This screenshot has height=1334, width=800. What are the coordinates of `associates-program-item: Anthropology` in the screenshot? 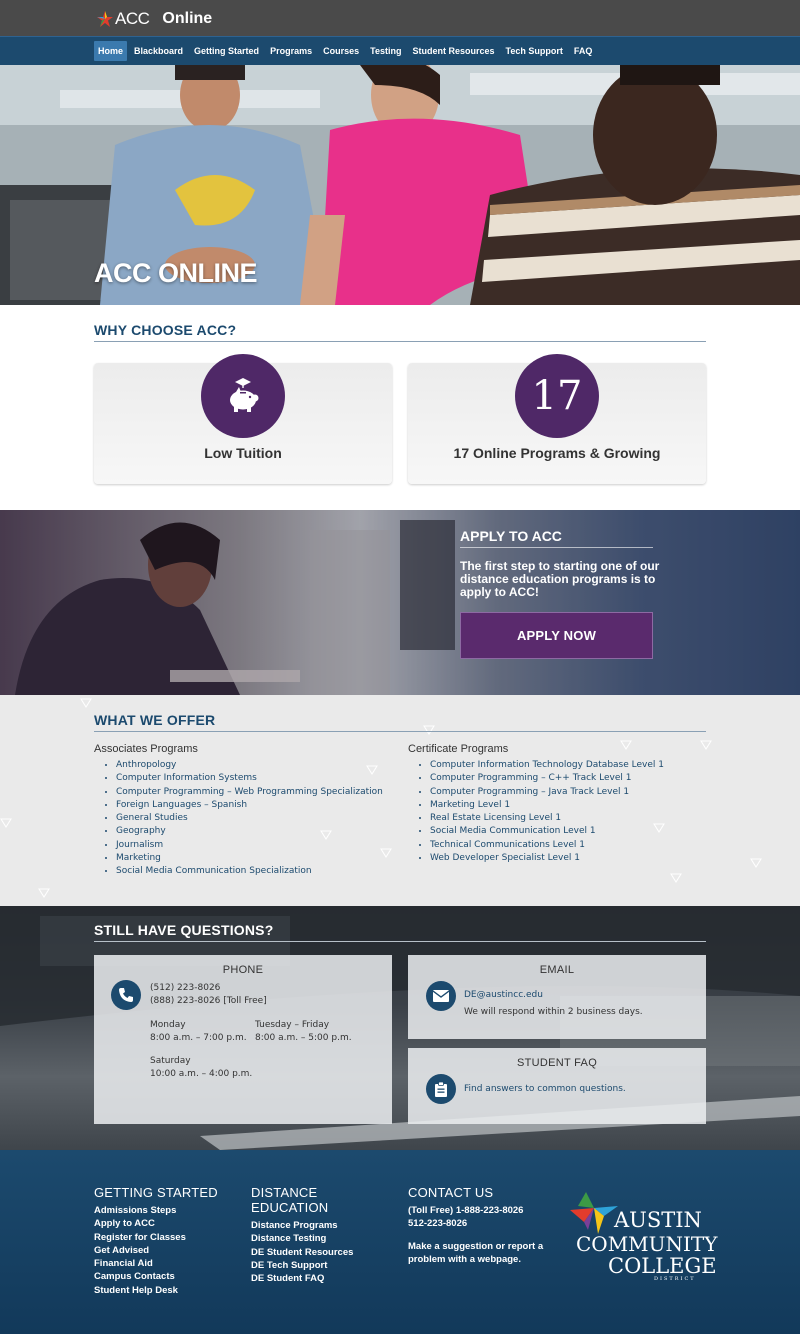 It's located at (249, 766).